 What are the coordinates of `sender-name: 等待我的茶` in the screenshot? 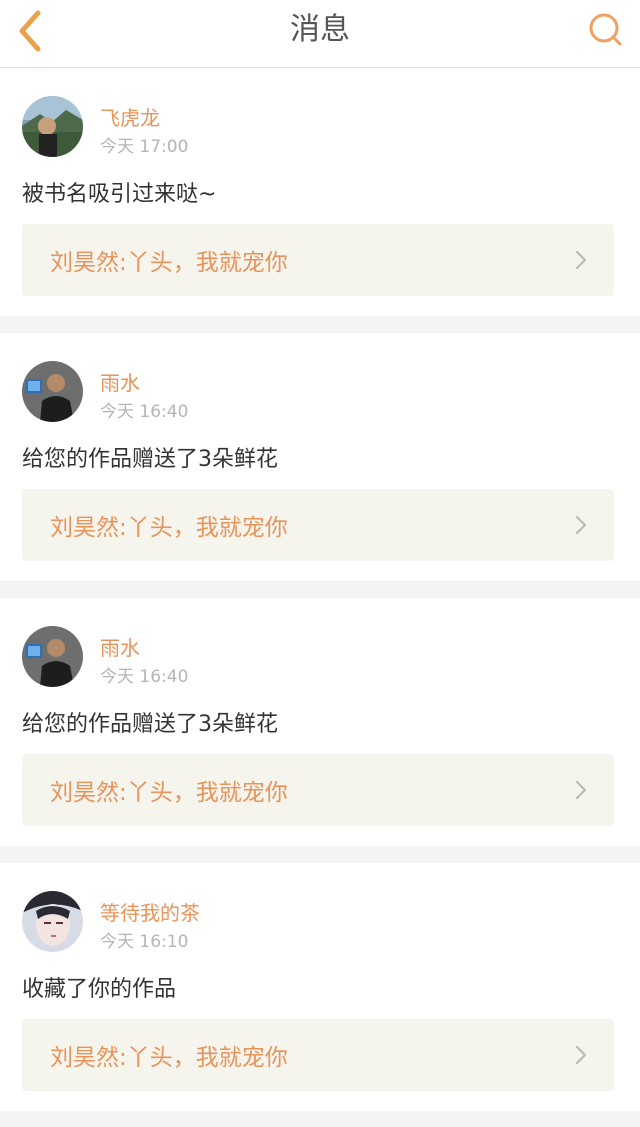 It's located at (150, 911).